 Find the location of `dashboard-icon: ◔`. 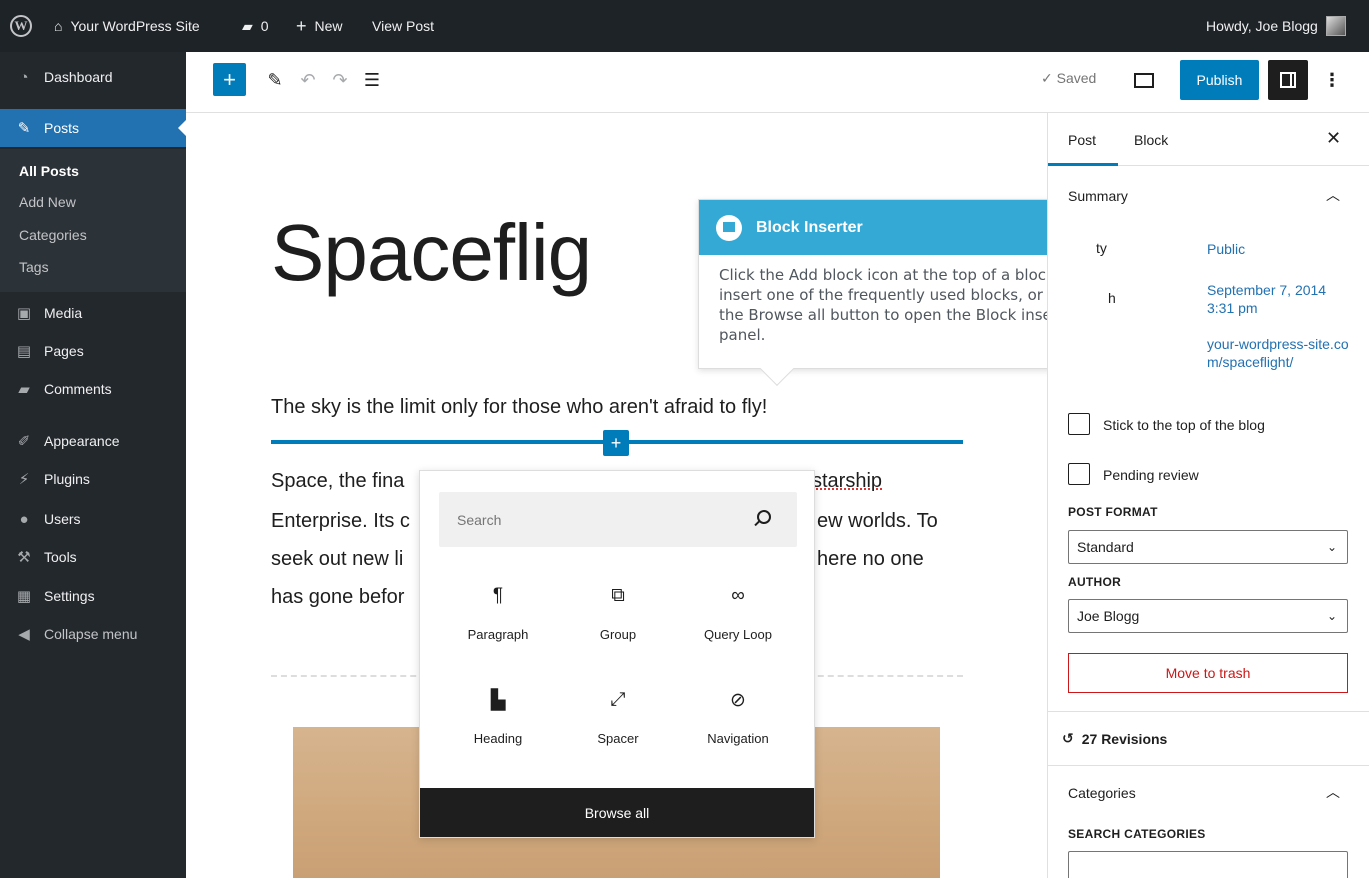

dashboard-icon: ◔ is located at coordinates (24, 77).